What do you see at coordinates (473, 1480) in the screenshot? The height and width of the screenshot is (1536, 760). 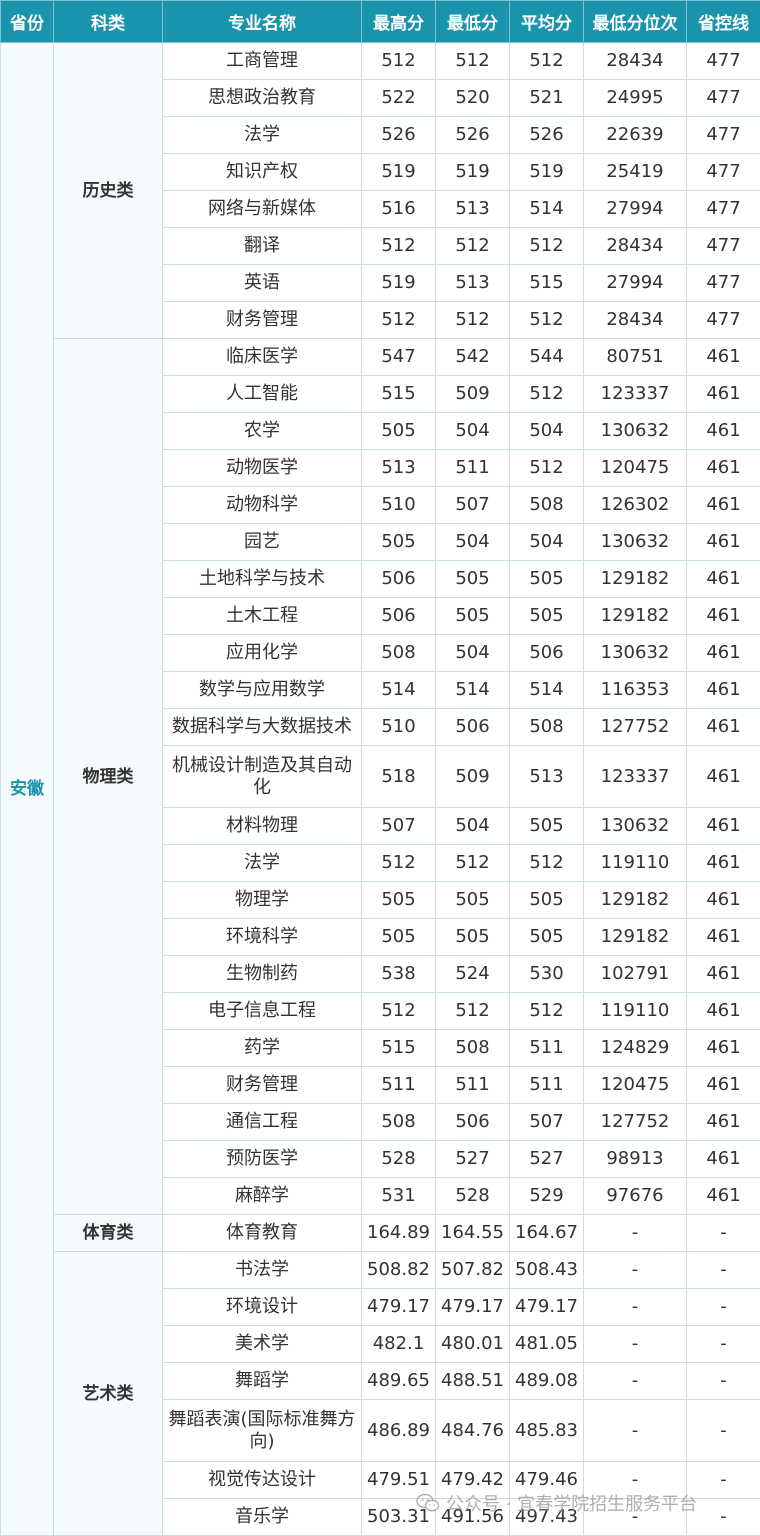 I see `min-score-cell: 479.42` at bounding box center [473, 1480].